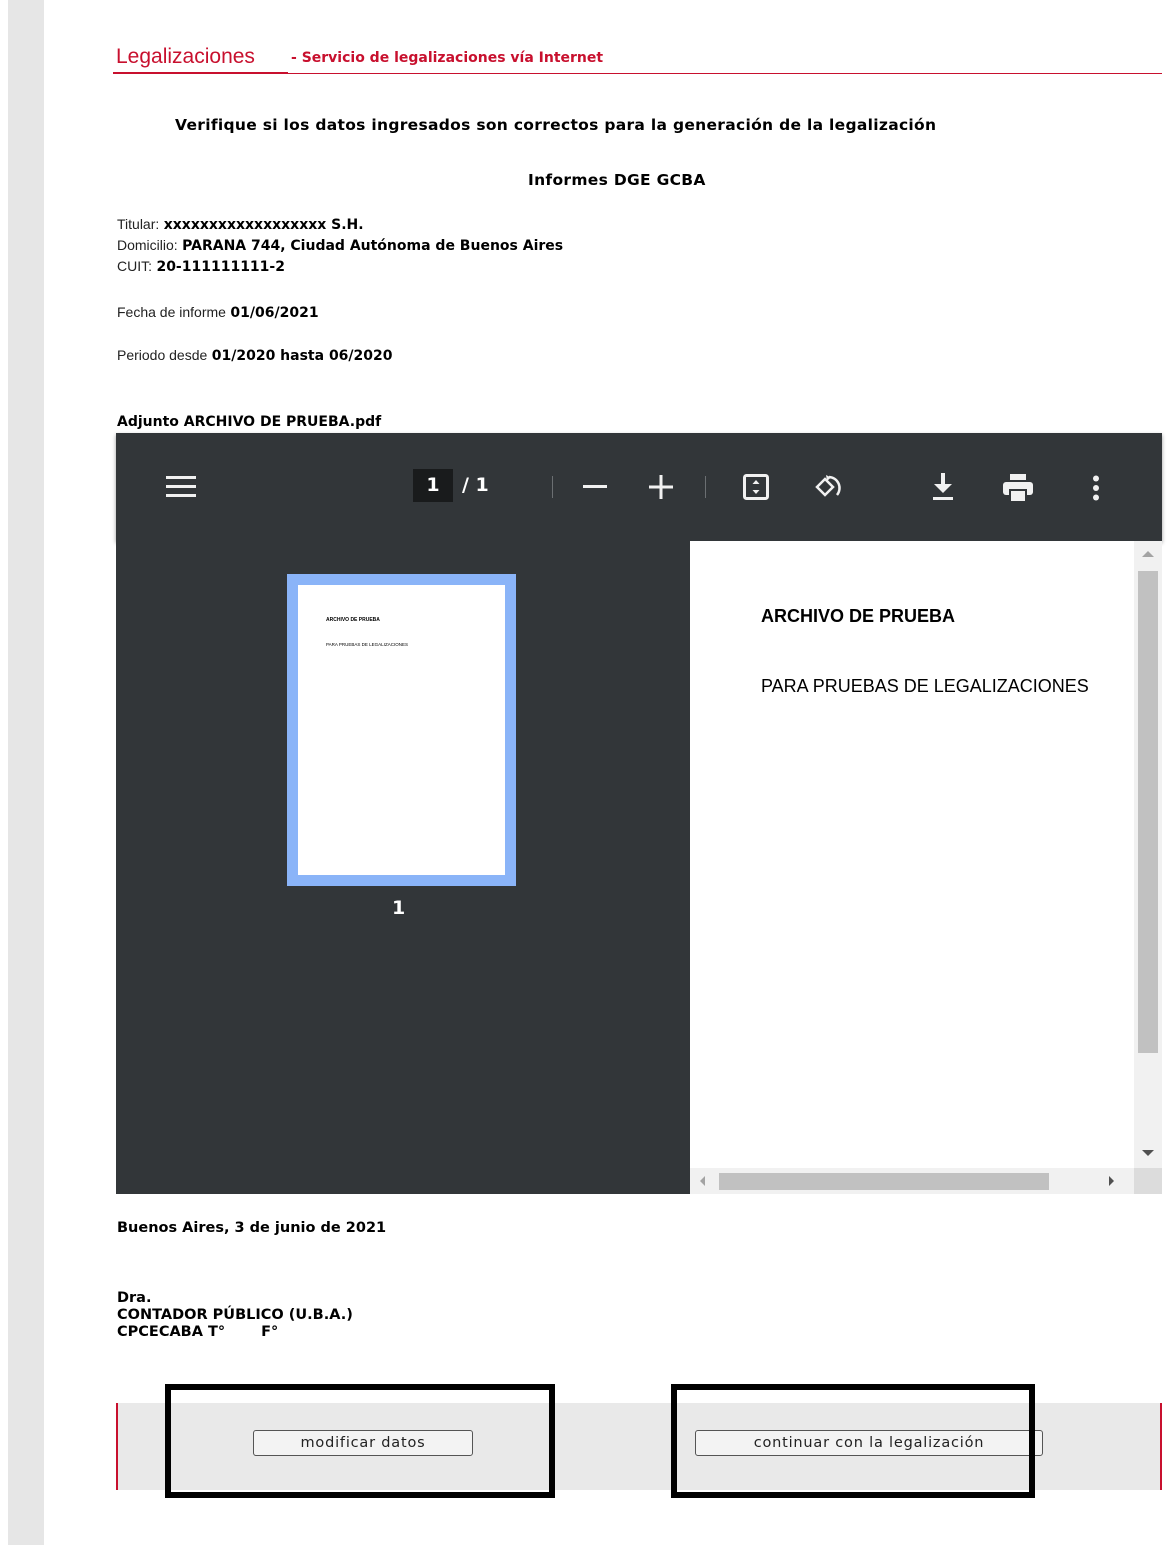 This screenshot has width=1172, height=1545. I want to click on titular-row: Titular: xxxxxxxxxxxxxxxxxx S.H., so click(240, 225).